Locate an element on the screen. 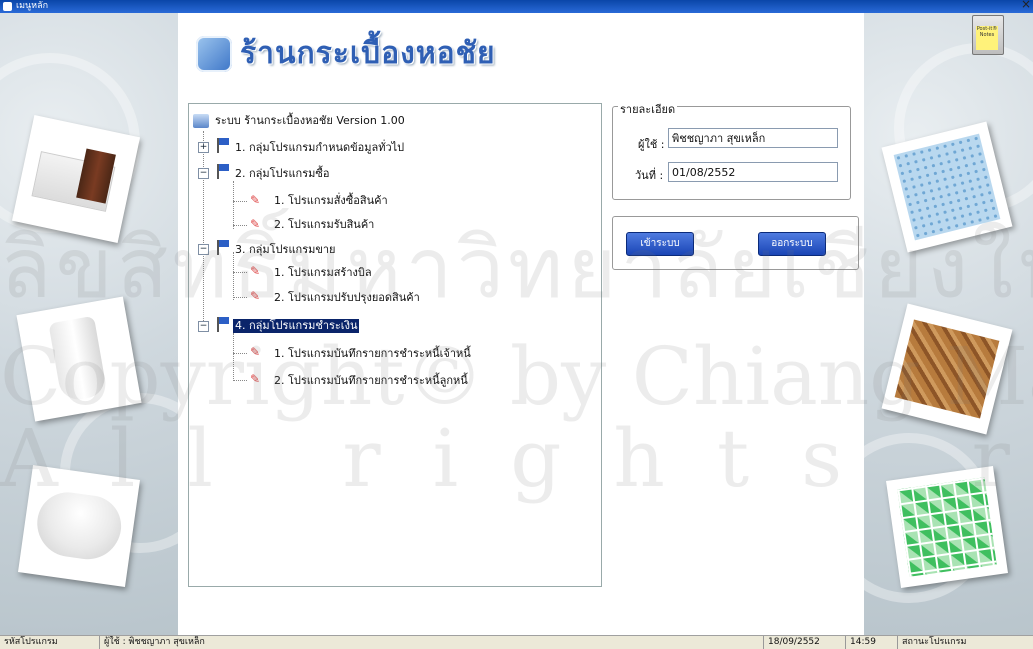  logo-text: ร้านกระเบื้องหอชัย is located at coordinates (368, 53).